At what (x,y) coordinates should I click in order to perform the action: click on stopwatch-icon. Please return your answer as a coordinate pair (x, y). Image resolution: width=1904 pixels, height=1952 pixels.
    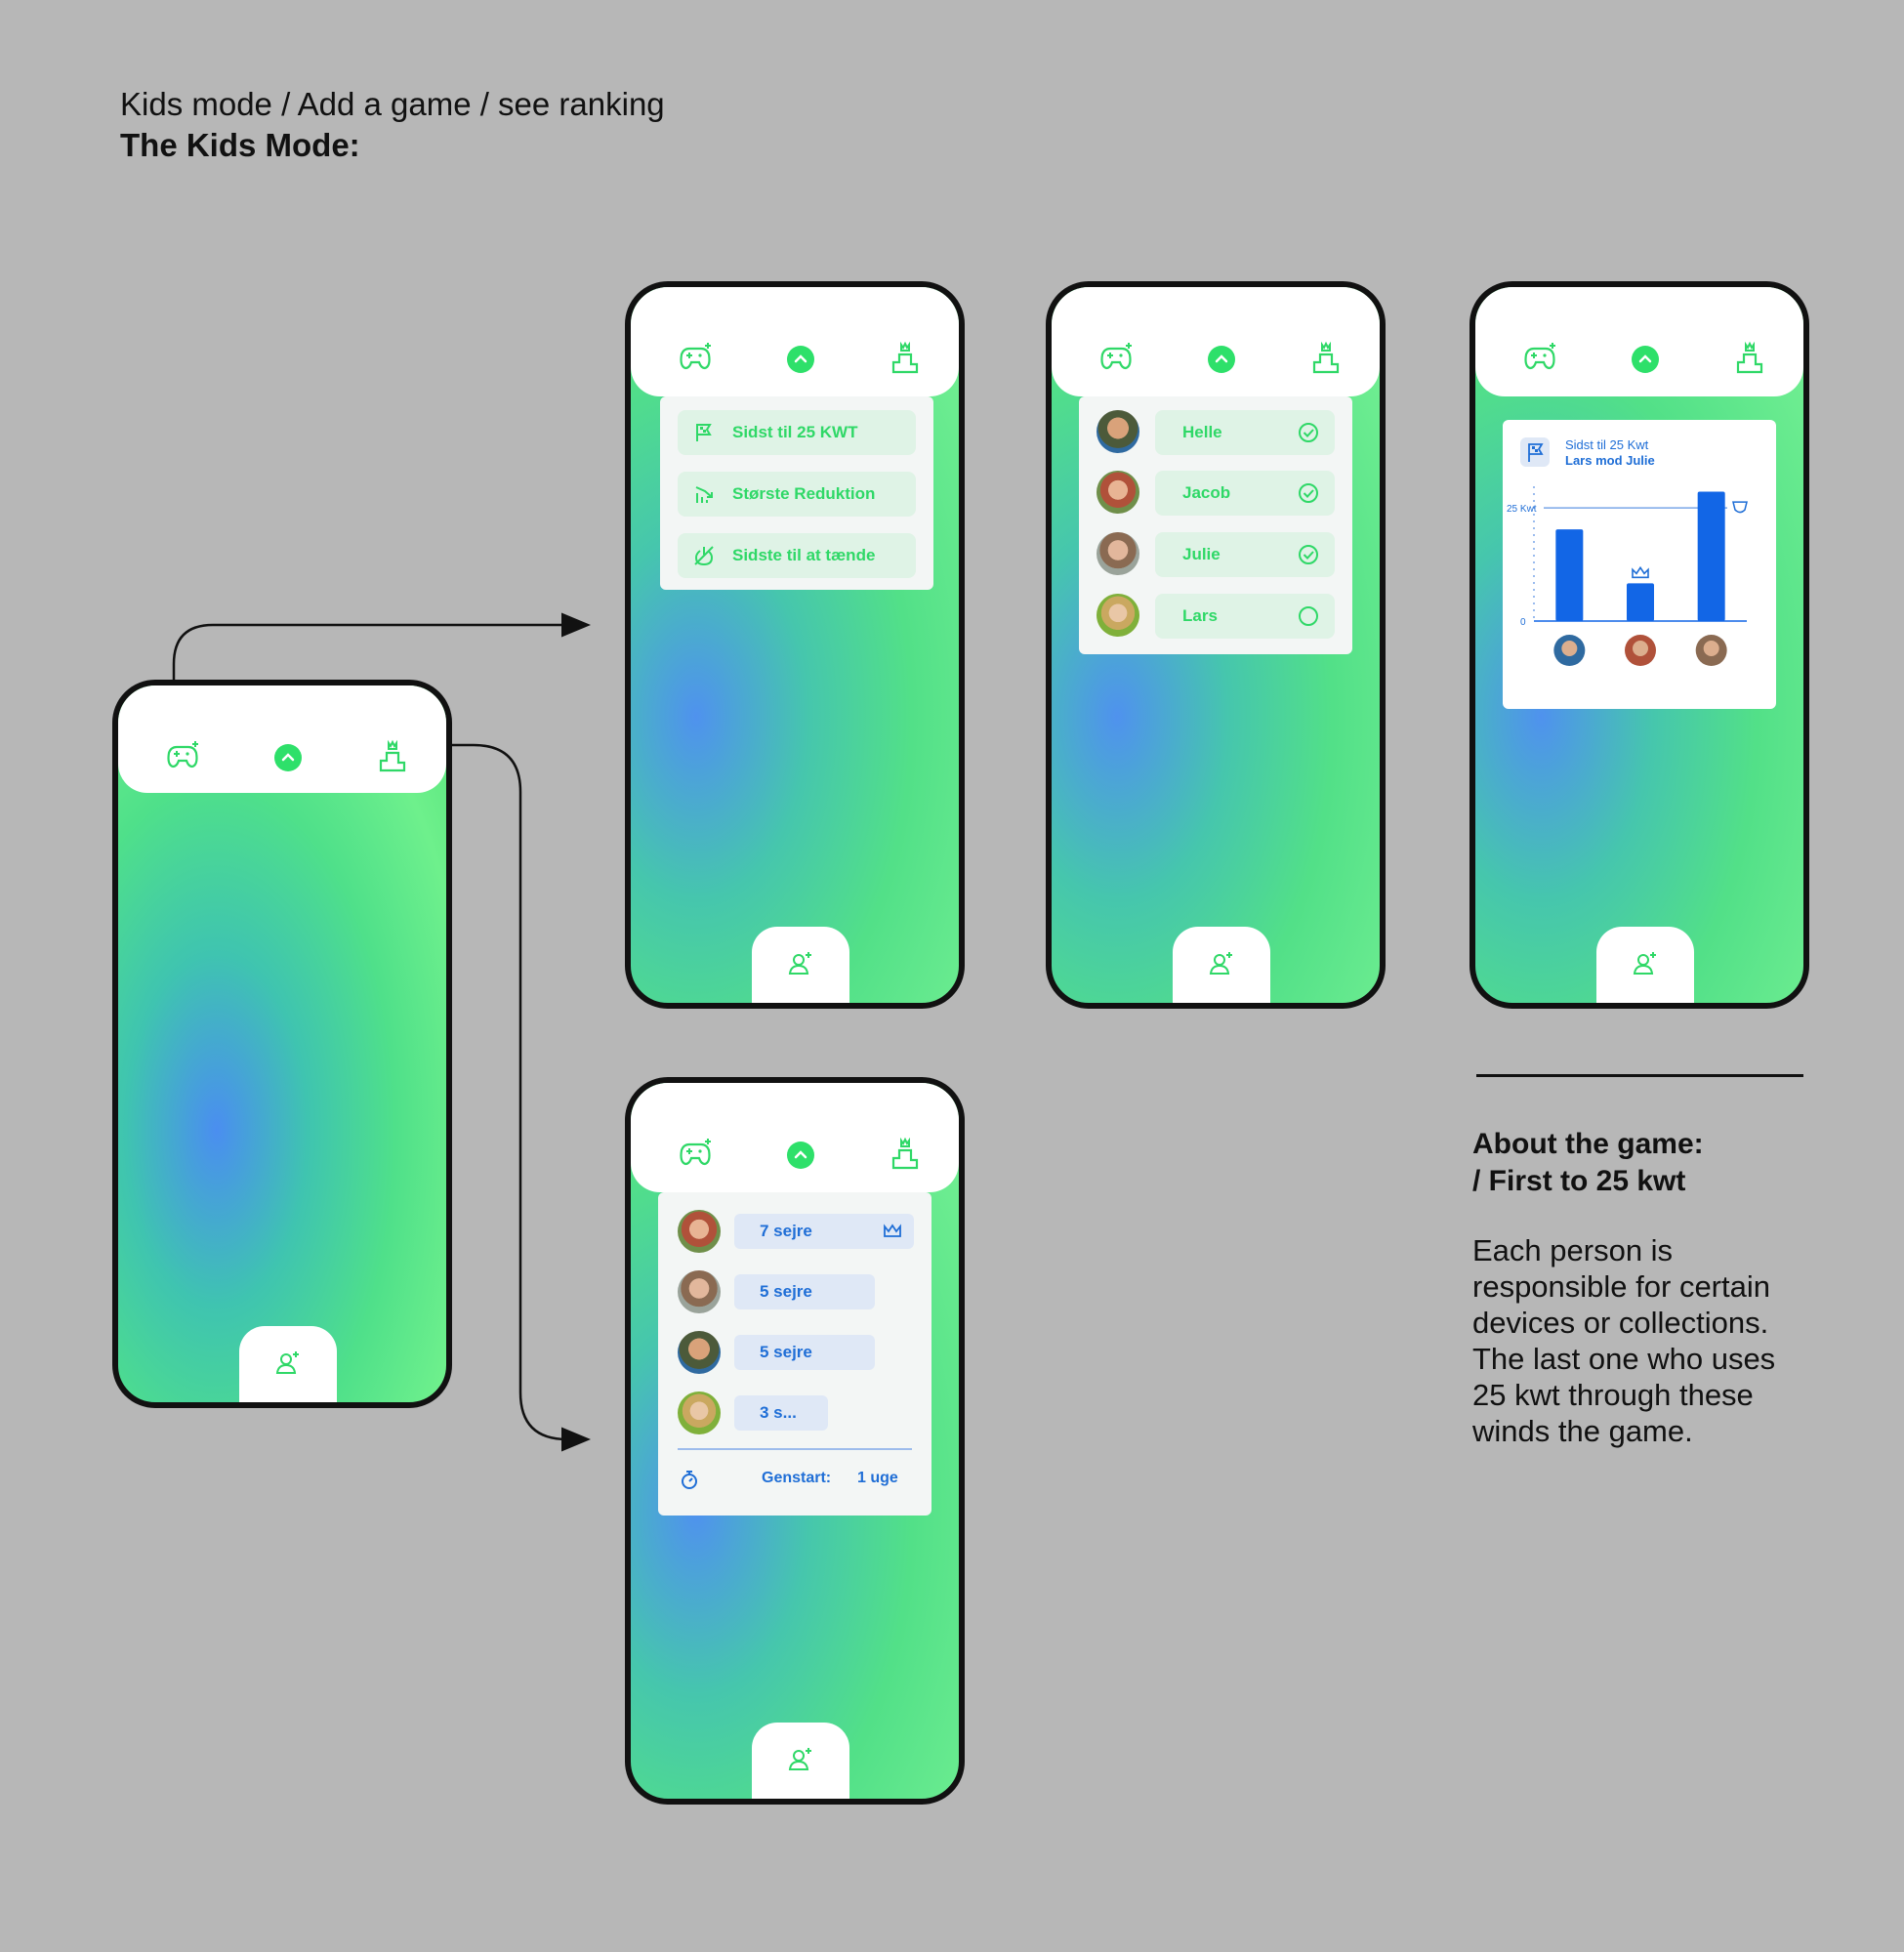
    Looking at the image, I should click on (689, 1480).